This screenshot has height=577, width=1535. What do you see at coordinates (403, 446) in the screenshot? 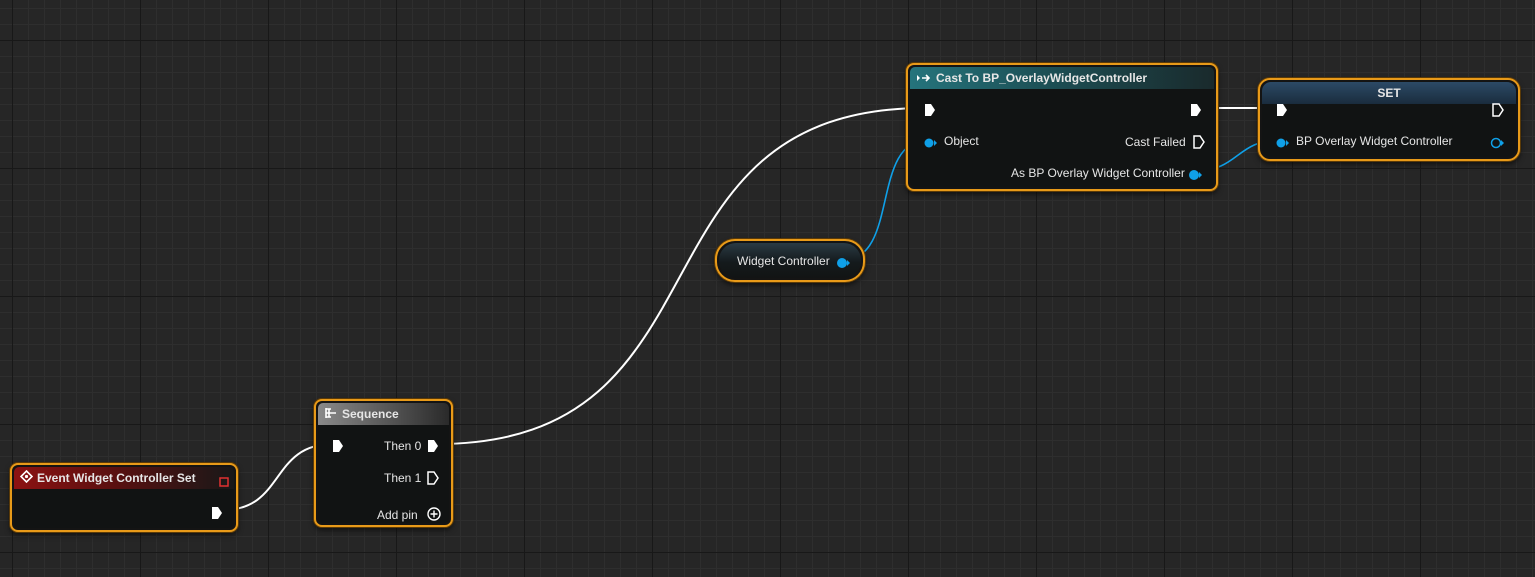
I see `then-0-label: Then 0` at bounding box center [403, 446].